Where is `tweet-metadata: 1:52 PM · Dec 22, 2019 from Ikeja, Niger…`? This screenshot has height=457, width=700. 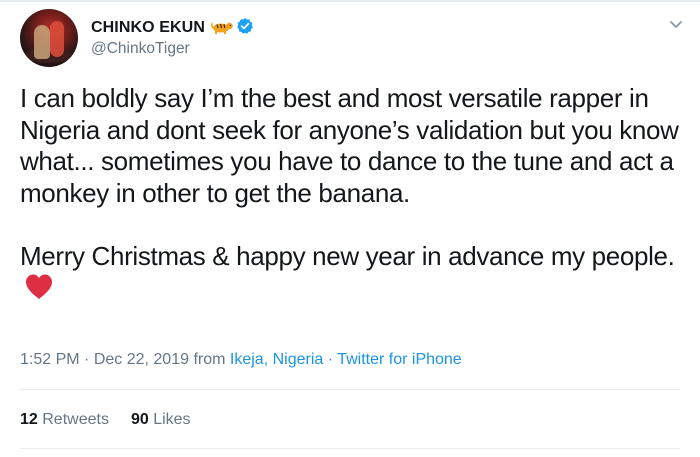
tweet-metadata: 1:52 PM · Dec 22, 2019 from Ikeja, Niger… is located at coordinates (241, 360).